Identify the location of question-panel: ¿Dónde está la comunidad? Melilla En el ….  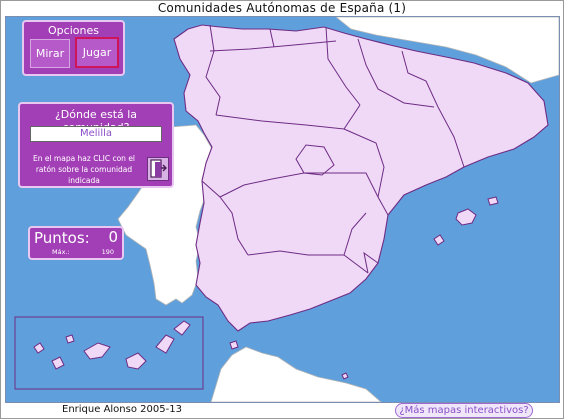
(96, 145).